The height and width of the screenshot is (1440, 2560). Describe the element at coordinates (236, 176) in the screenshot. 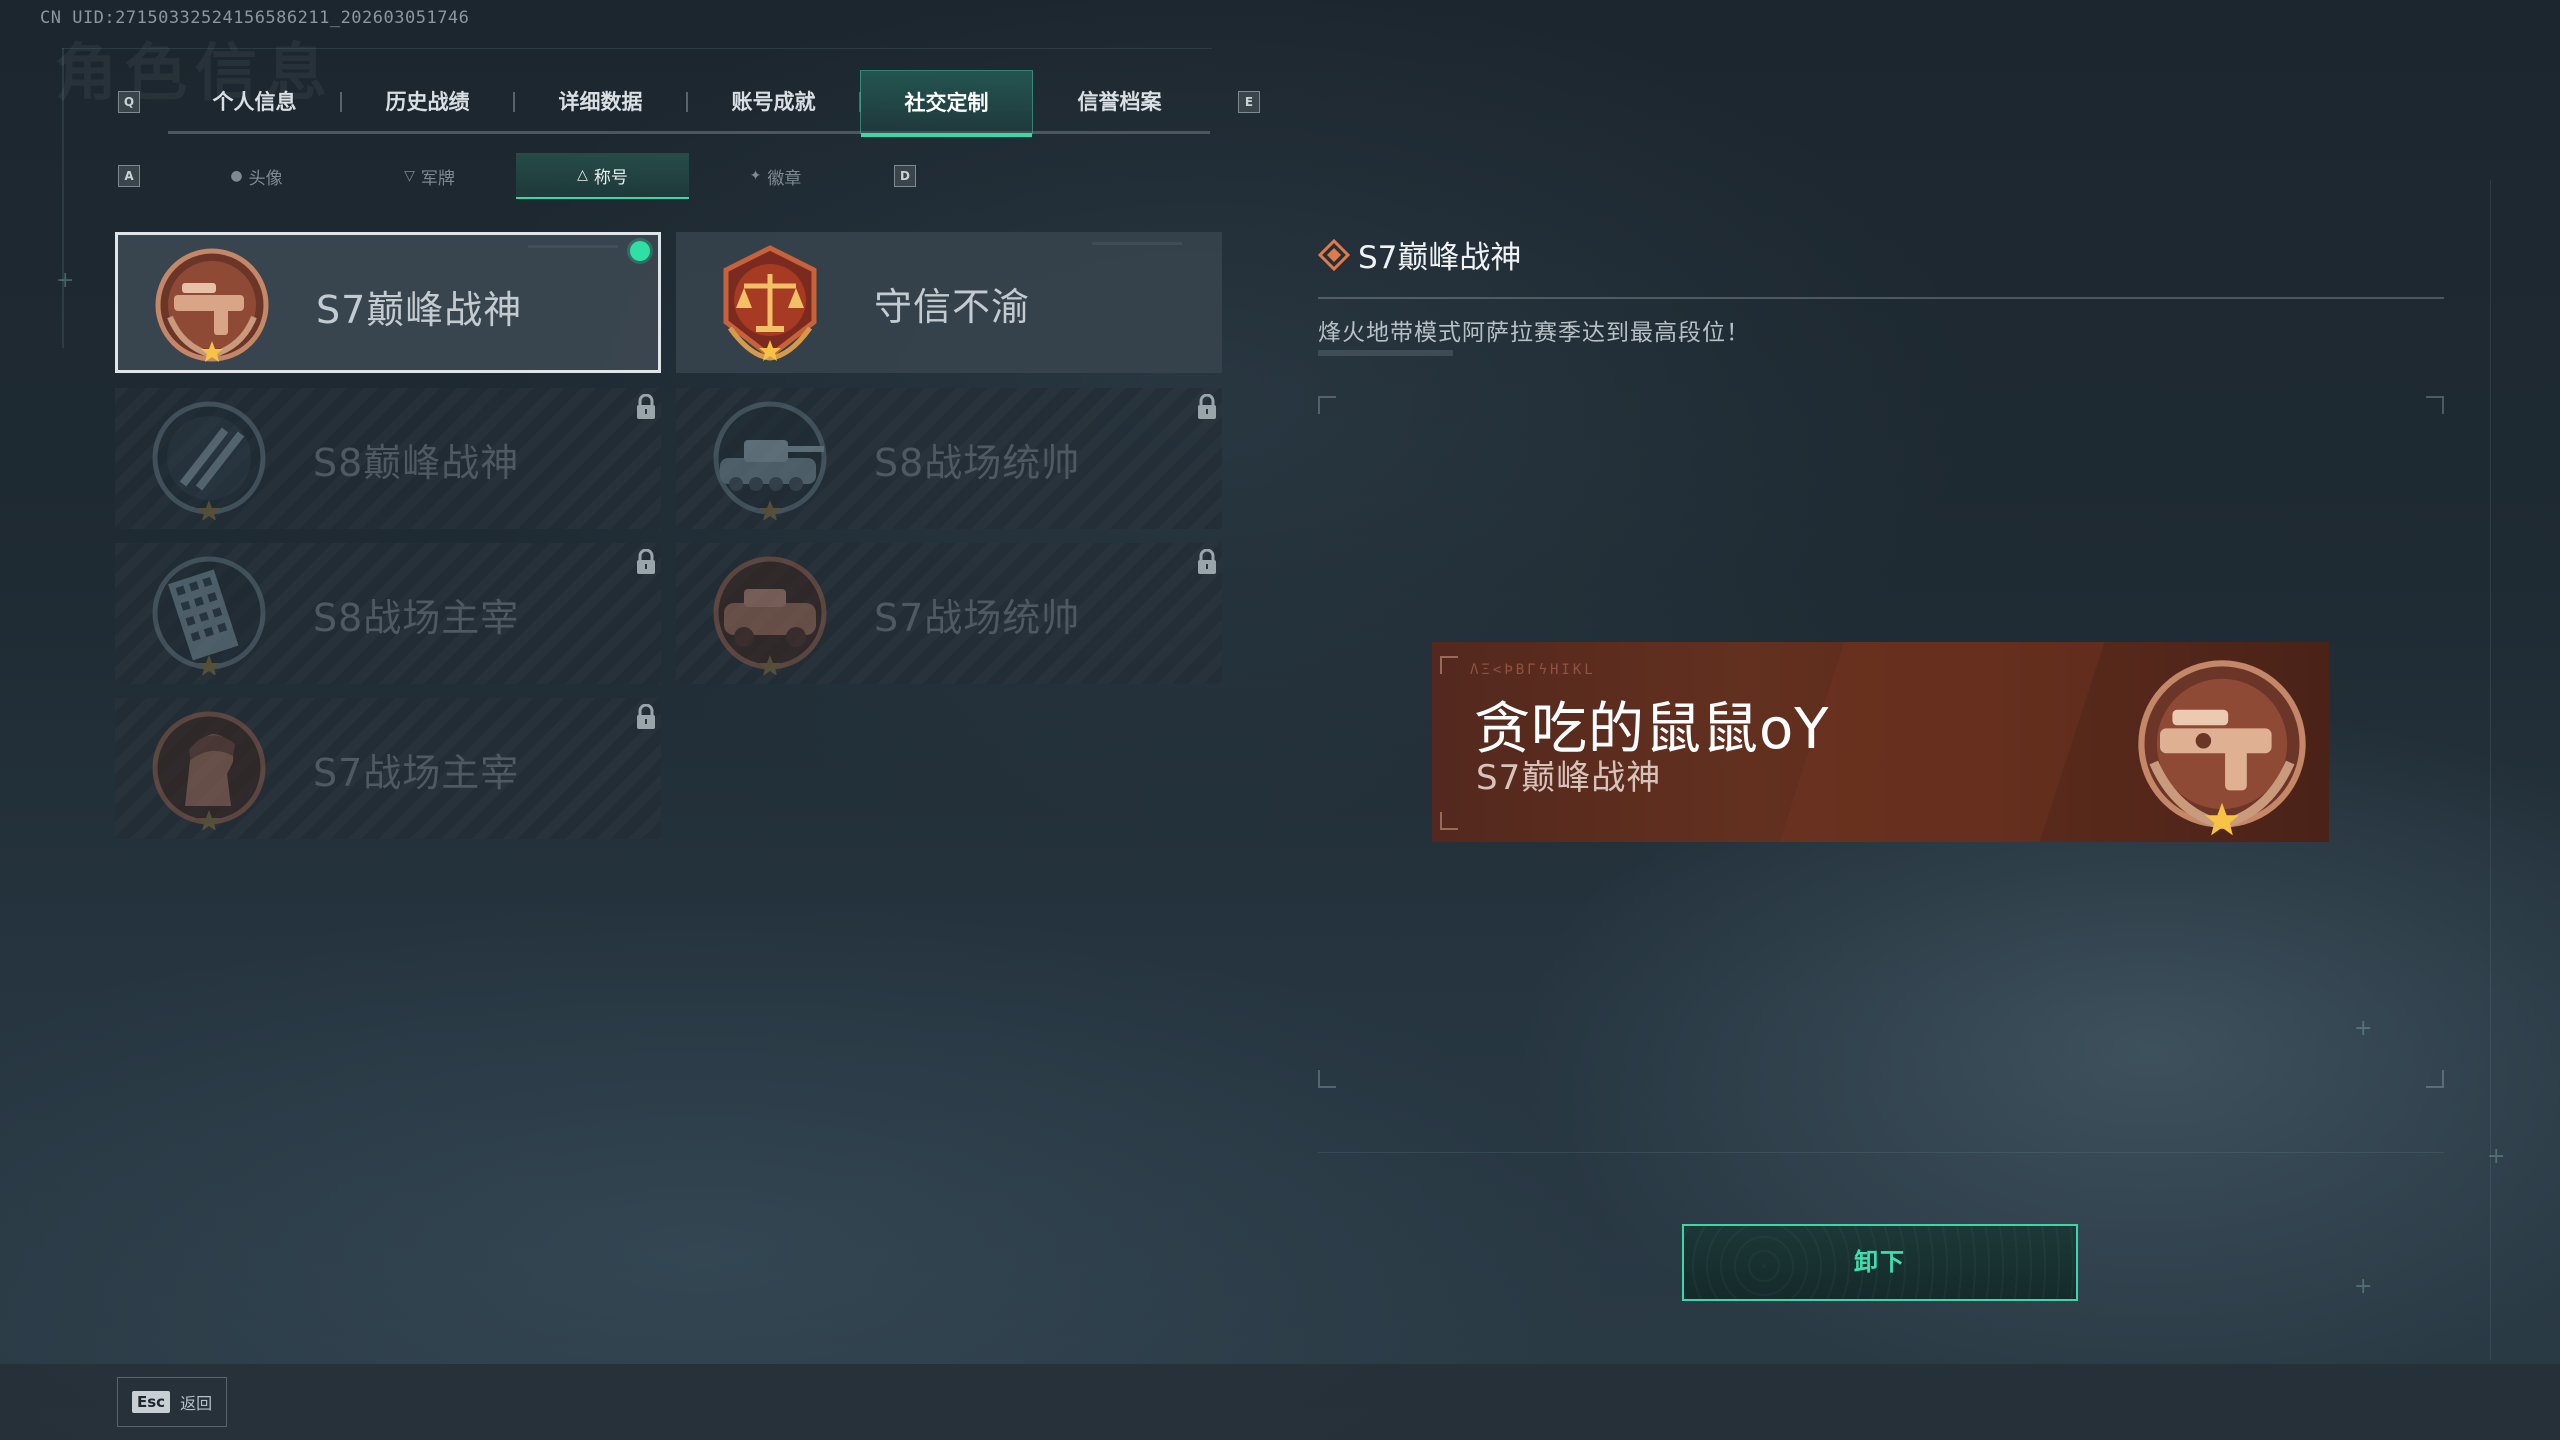

I see `person-icon: ●` at that location.